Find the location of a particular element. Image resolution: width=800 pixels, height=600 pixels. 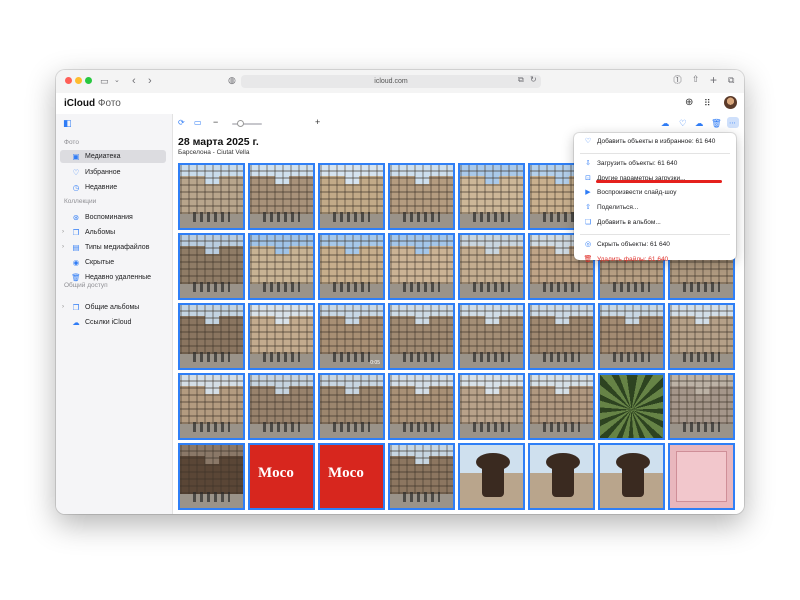

browser-toolbar: ▭ ⌄ ‹ › ◍ ◎ ▤ icloud.com ⧉ ↻ ⓵ ⇧ + ⧉ is located at coordinates (400, 82).